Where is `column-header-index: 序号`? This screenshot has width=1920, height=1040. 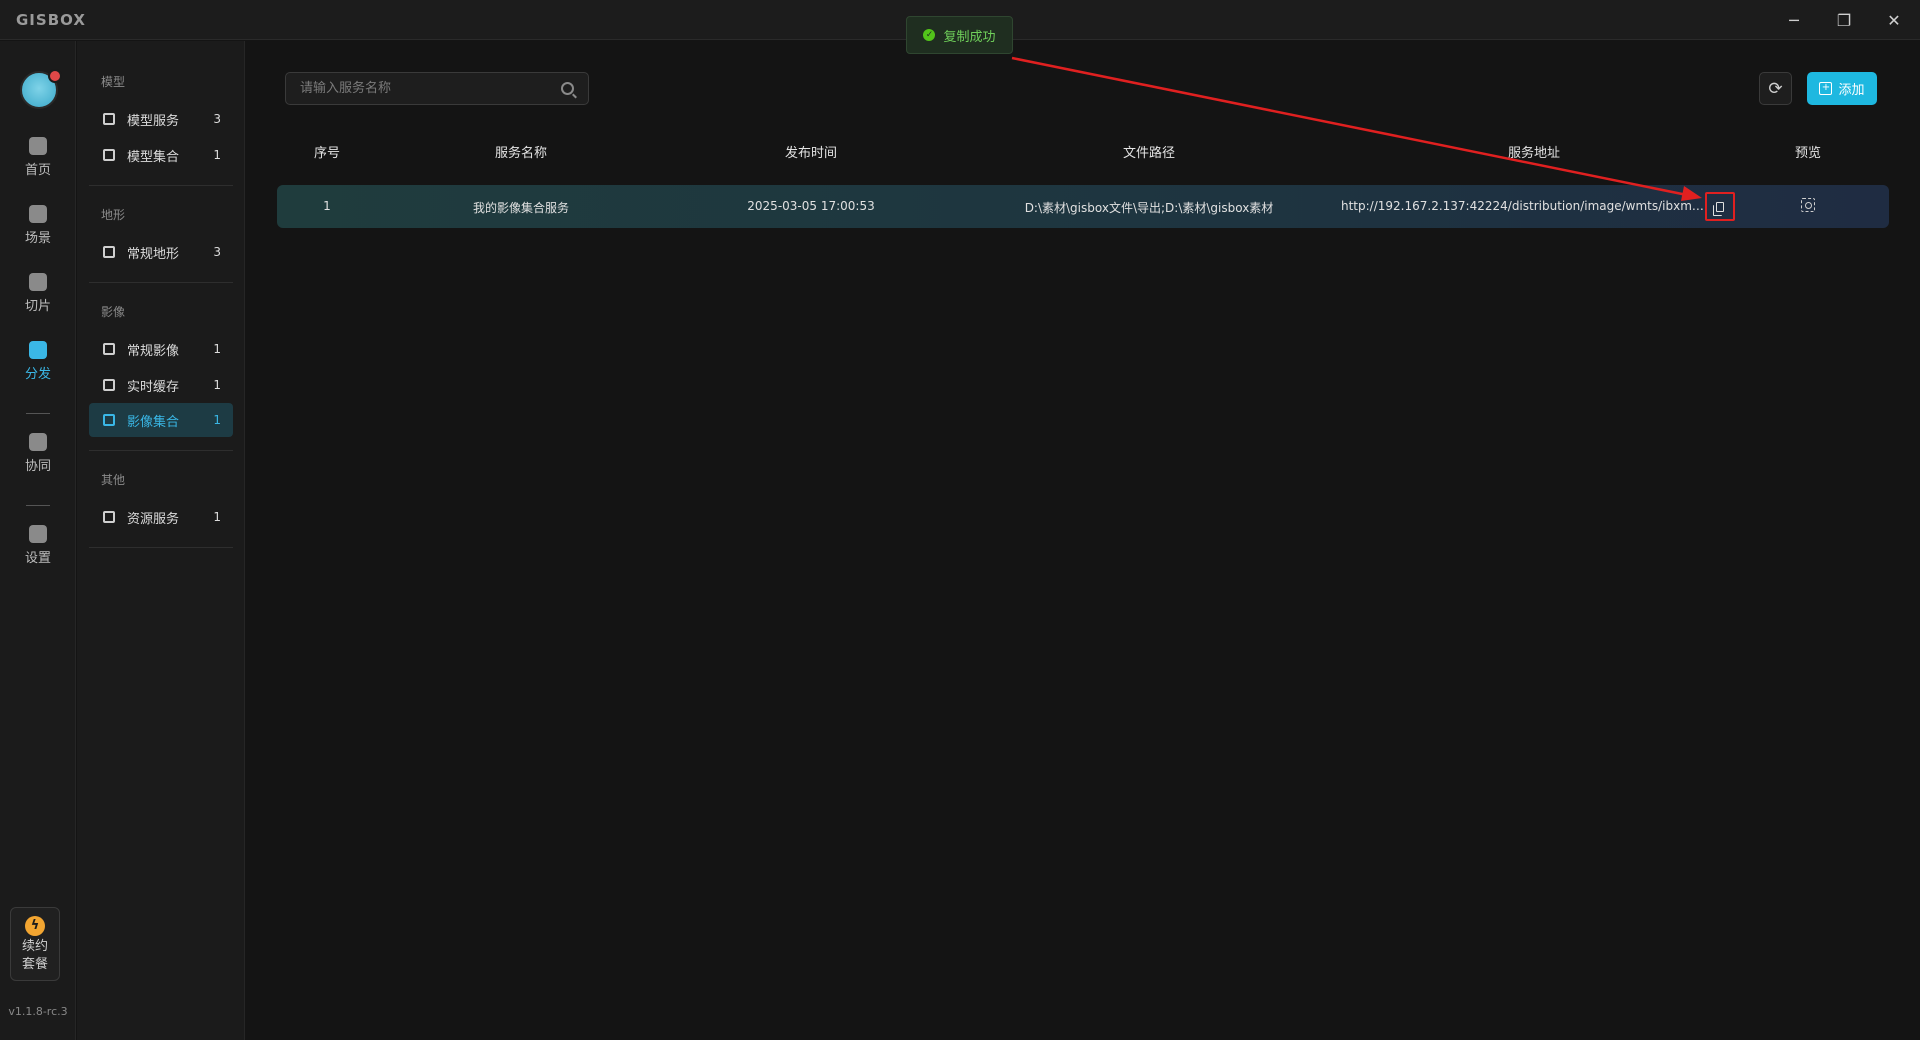 column-header-index: 序号 is located at coordinates (327, 153).